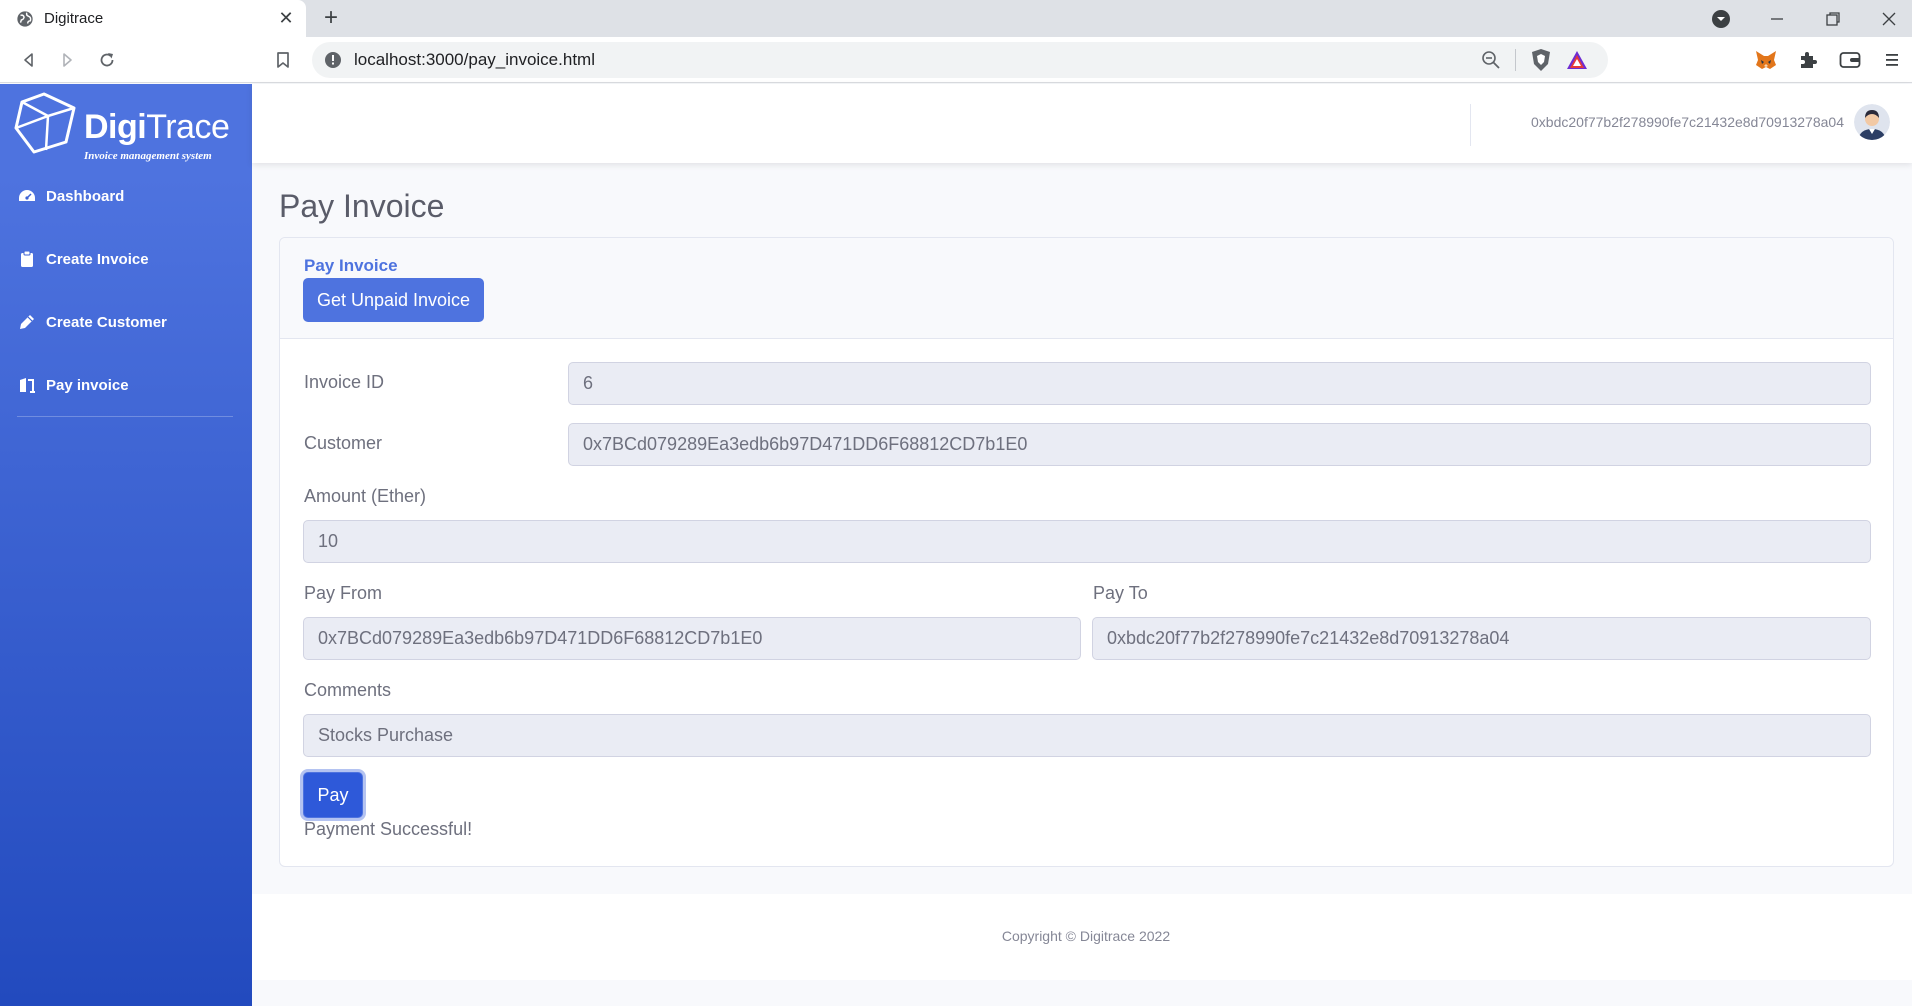 Image resolution: width=1912 pixels, height=1006 pixels. Describe the element at coordinates (365, 496) in the screenshot. I see `amount-label: Amount (Ether)` at that location.